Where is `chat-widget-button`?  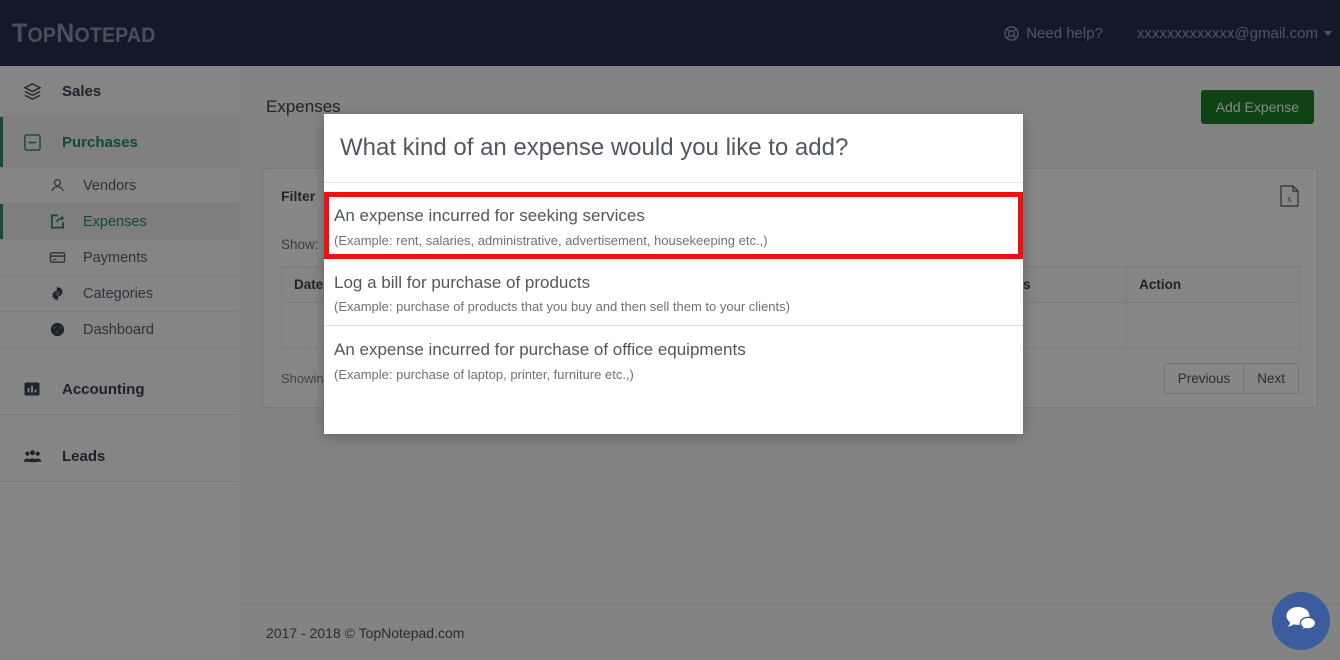 chat-widget-button is located at coordinates (1301, 621).